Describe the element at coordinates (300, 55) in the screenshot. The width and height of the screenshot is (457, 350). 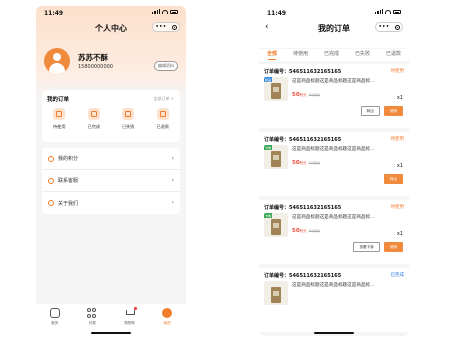
I see `tab-pending: 待使用` at that location.